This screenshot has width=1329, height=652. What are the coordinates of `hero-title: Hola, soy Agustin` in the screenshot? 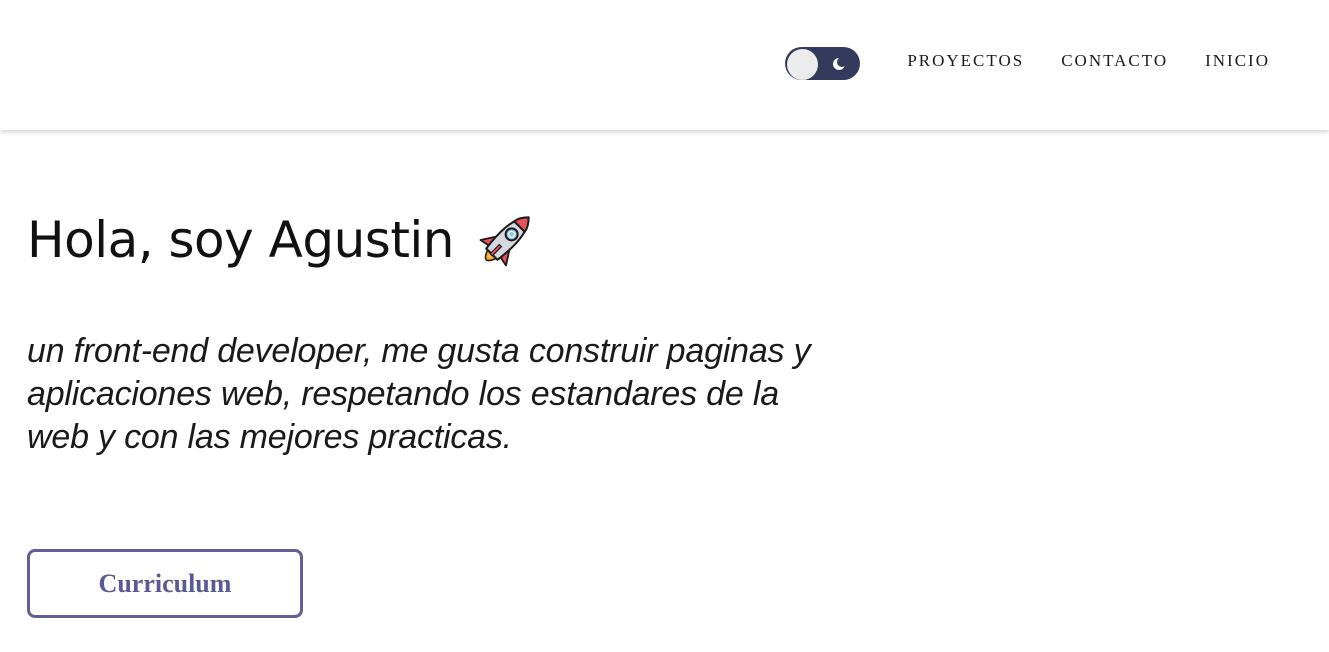 It's located at (241, 240).